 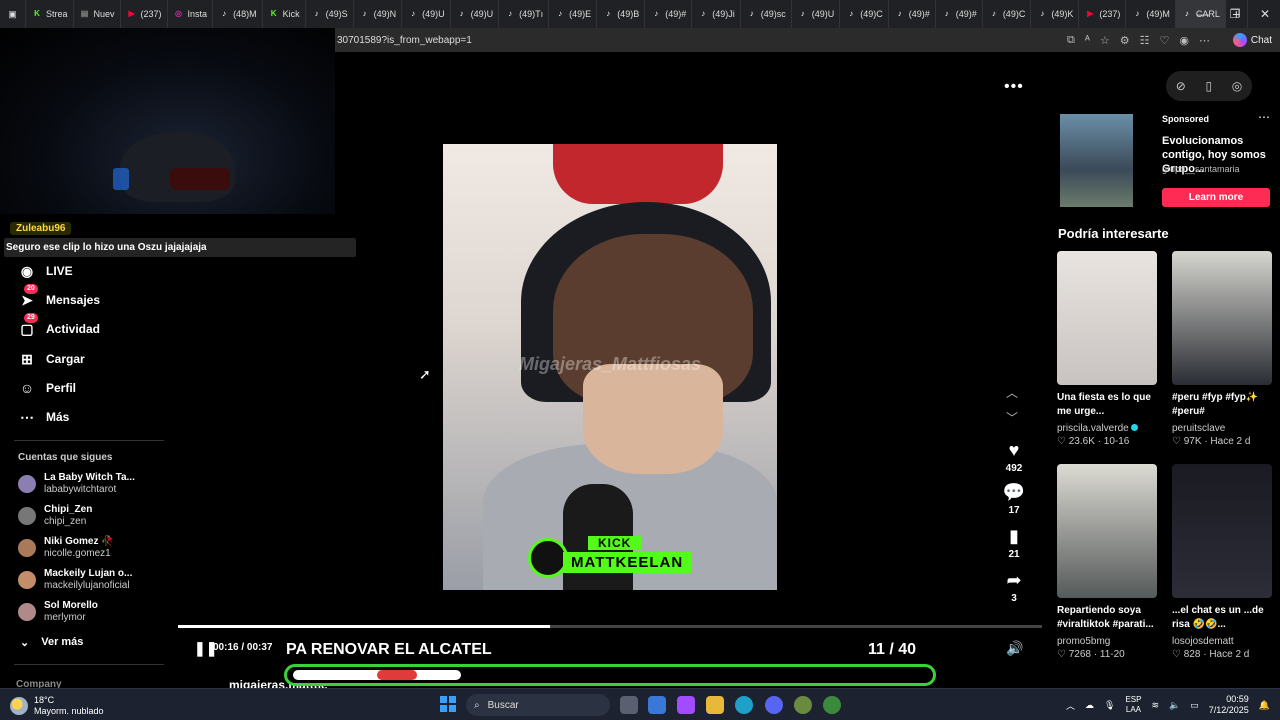 What do you see at coordinates (1014, 543) in the screenshot?
I see `save-button: ▮ 21` at bounding box center [1014, 543].